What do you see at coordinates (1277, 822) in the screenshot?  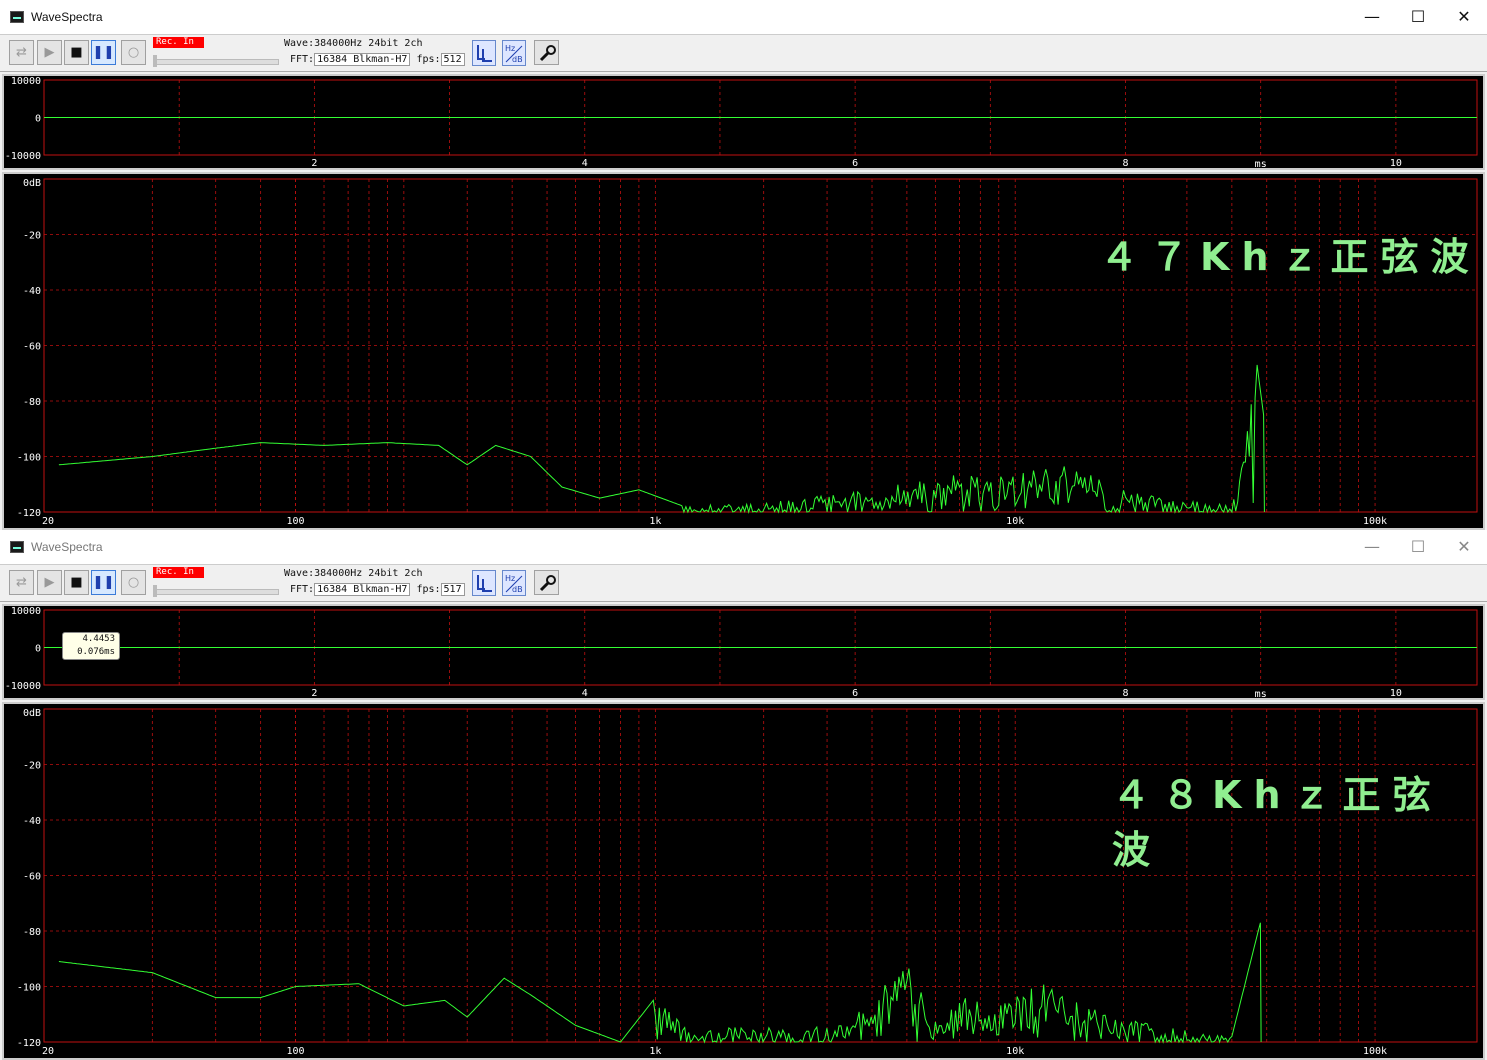 I see `overlay-caption: ４８Khｚ正弦波` at bounding box center [1277, 822].